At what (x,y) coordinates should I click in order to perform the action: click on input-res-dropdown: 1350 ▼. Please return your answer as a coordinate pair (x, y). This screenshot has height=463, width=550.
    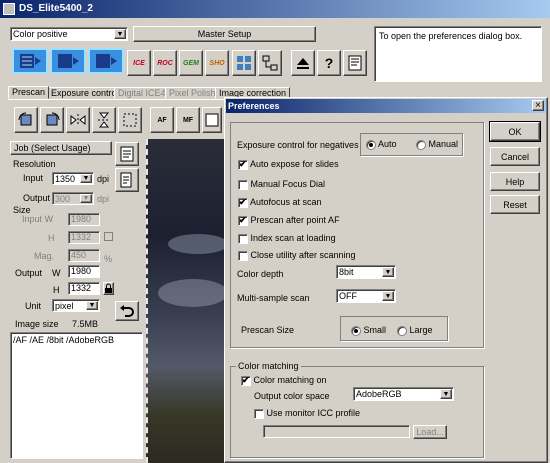
    Looking at the image, I should click on (73, 178).